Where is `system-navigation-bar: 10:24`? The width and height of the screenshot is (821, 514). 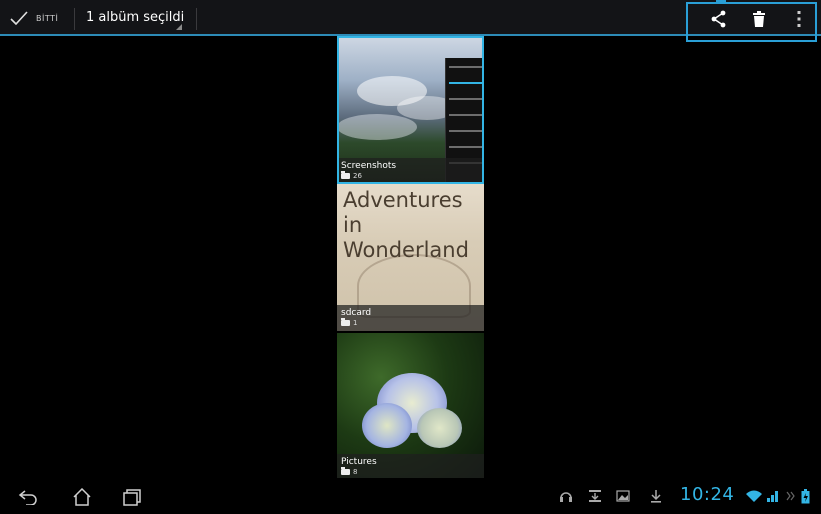 system-navigation-bar: 10:24 is located at coordinates (410, 496).